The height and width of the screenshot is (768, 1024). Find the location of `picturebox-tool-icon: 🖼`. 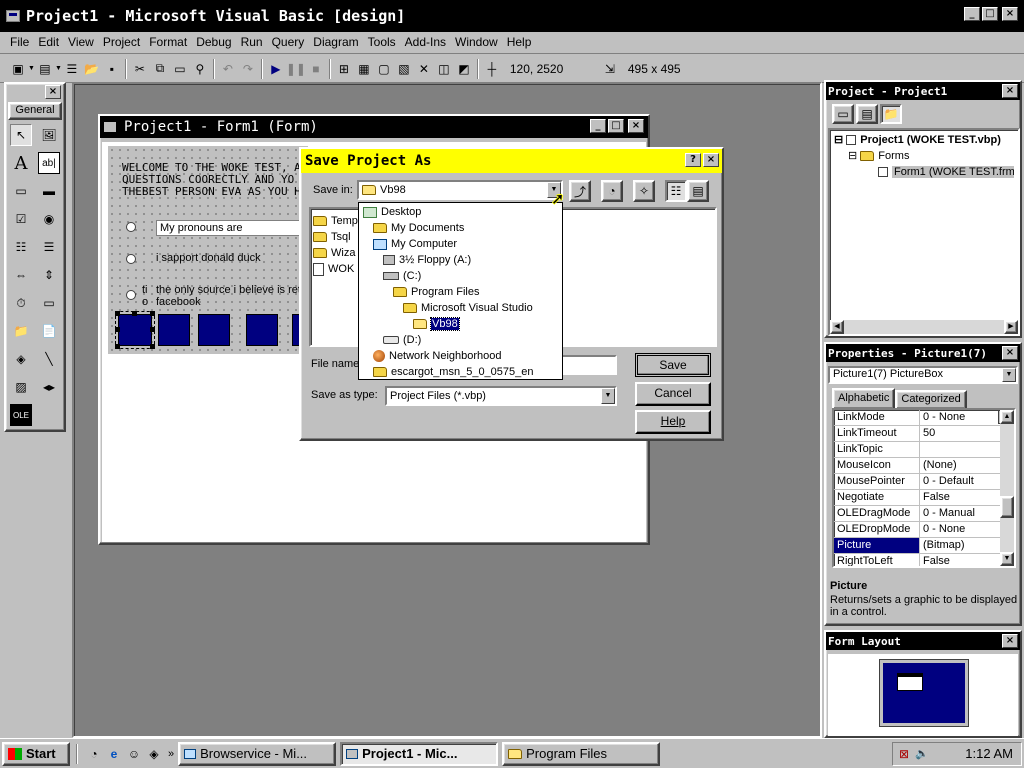

picturebox-tool-icon: 🖼 is located at coordinates (49, 135).